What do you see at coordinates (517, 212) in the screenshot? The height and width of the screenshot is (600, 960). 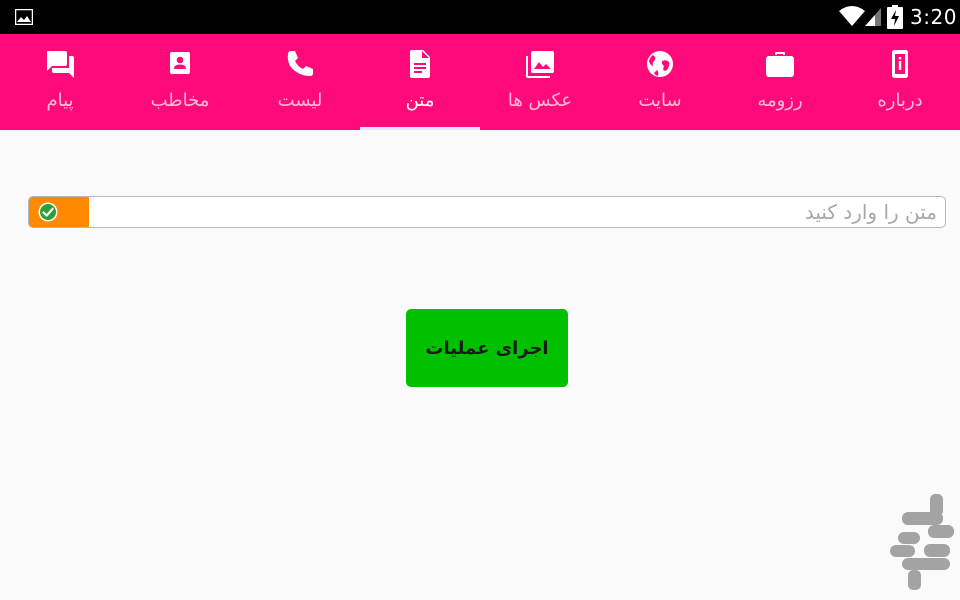 I see `text-input` at bounding box center [517, 212].